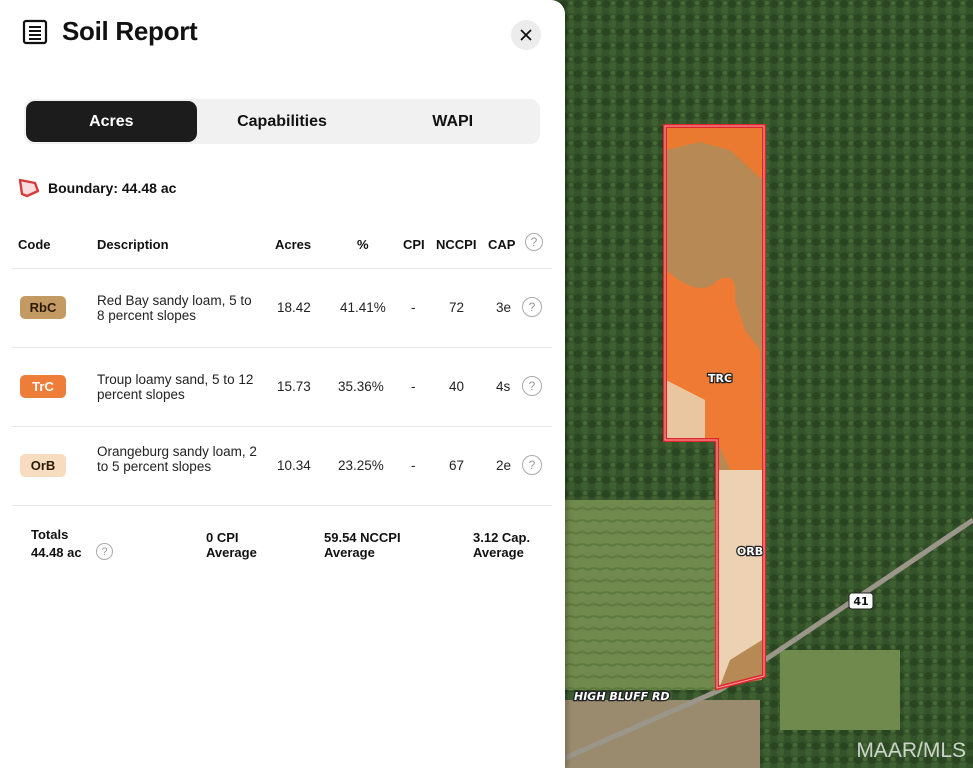 The image size is (973, 768). I want to click on close-icon, so click(526, 35).